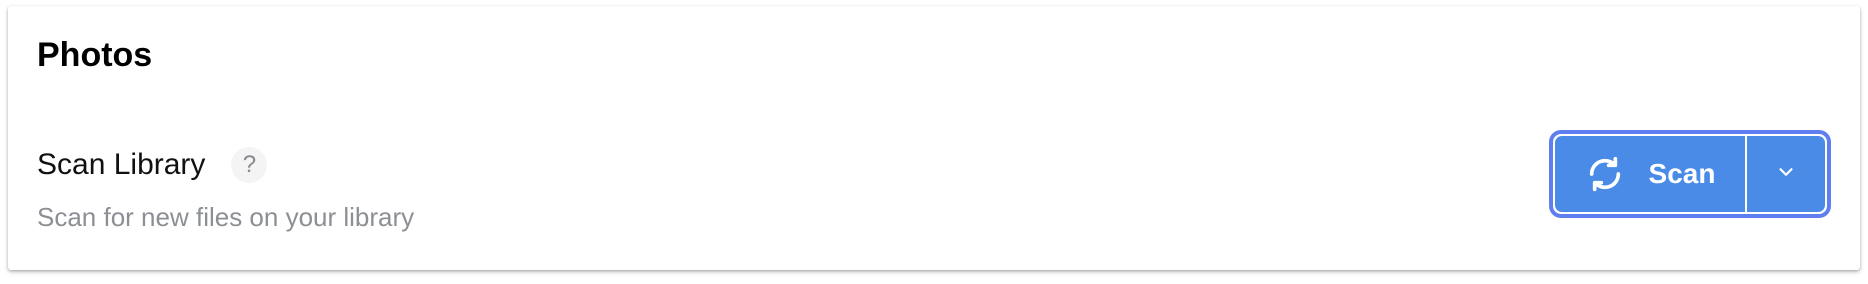 This screenshot has width=1868, height=284. Describe the element at coordinates (121, 164) in the screenshot. I see `setting-label: Scan Library` at that location.